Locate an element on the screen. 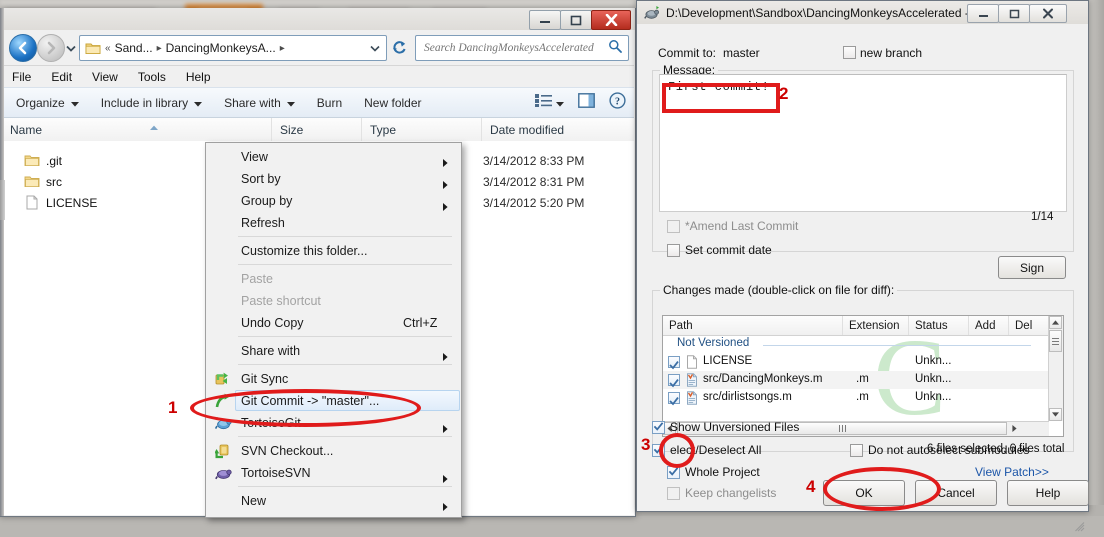 The height and width of the screenshot is (537, 1104). column-header-type-label: Type is located at coordinates (383, 129).